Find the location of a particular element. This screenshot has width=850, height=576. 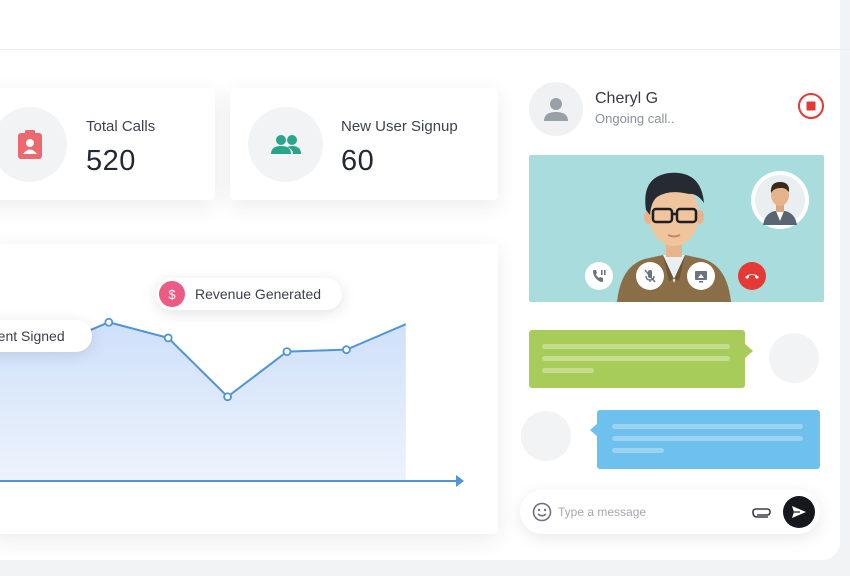

hold-call-button is located at coordinates (599, 276).